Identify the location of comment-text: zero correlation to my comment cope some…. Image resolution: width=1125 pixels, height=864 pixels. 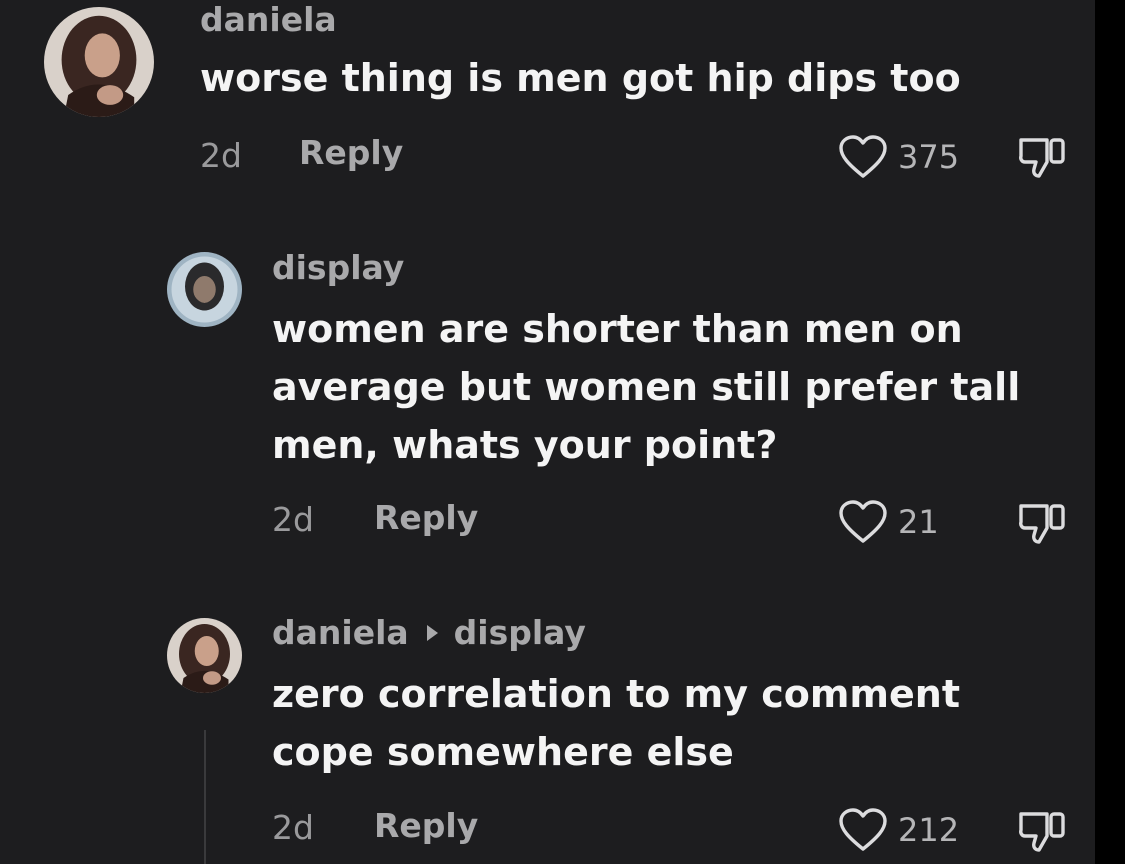
(616, 723).